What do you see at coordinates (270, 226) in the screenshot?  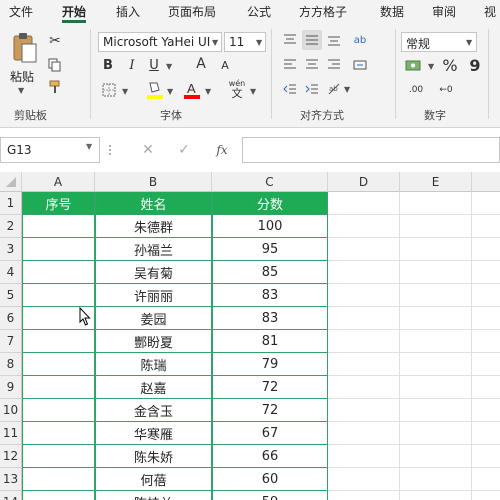 I see `score-cell: 100` at bounding box center [270, 226].